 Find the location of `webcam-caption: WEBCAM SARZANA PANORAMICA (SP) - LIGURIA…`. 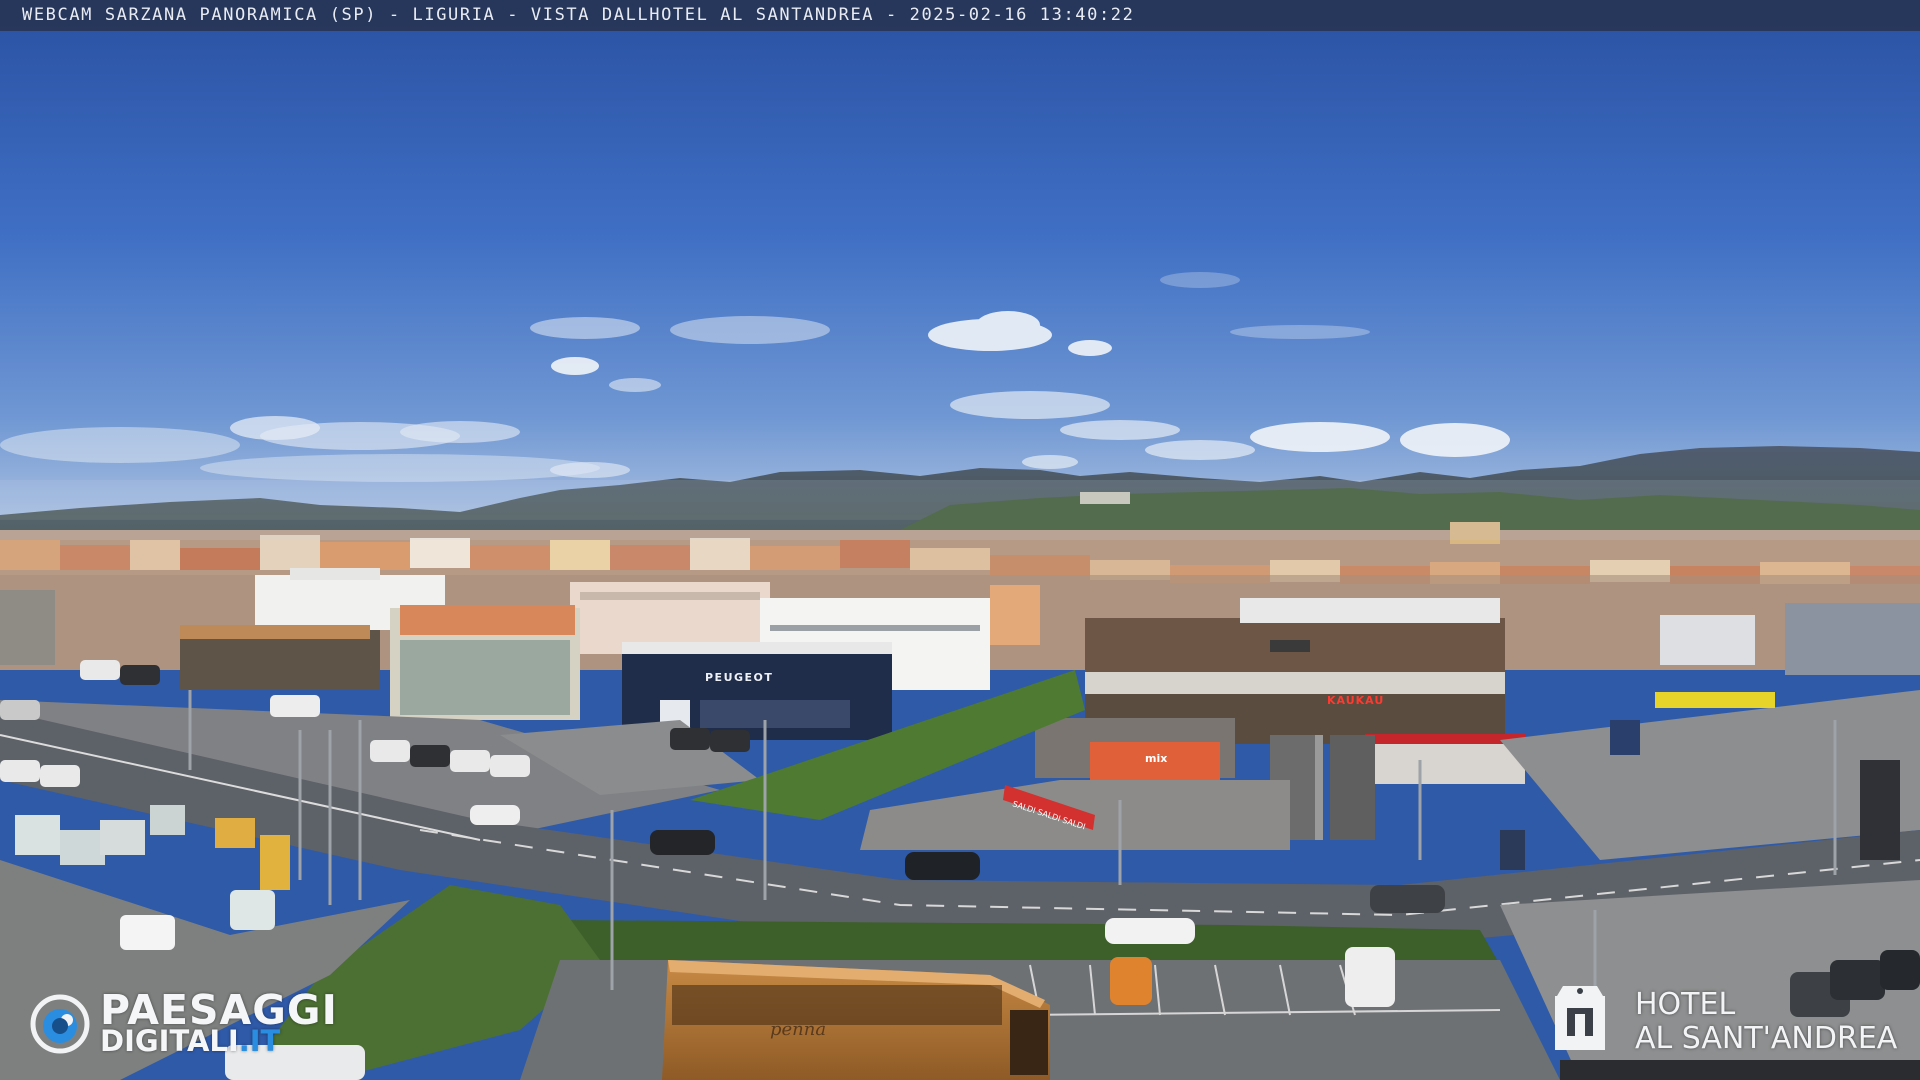

webcam-caption: WEBCAM SARZANA PANORAMICA (SP) - LIGURIA… is located at coordinates (578, 15).